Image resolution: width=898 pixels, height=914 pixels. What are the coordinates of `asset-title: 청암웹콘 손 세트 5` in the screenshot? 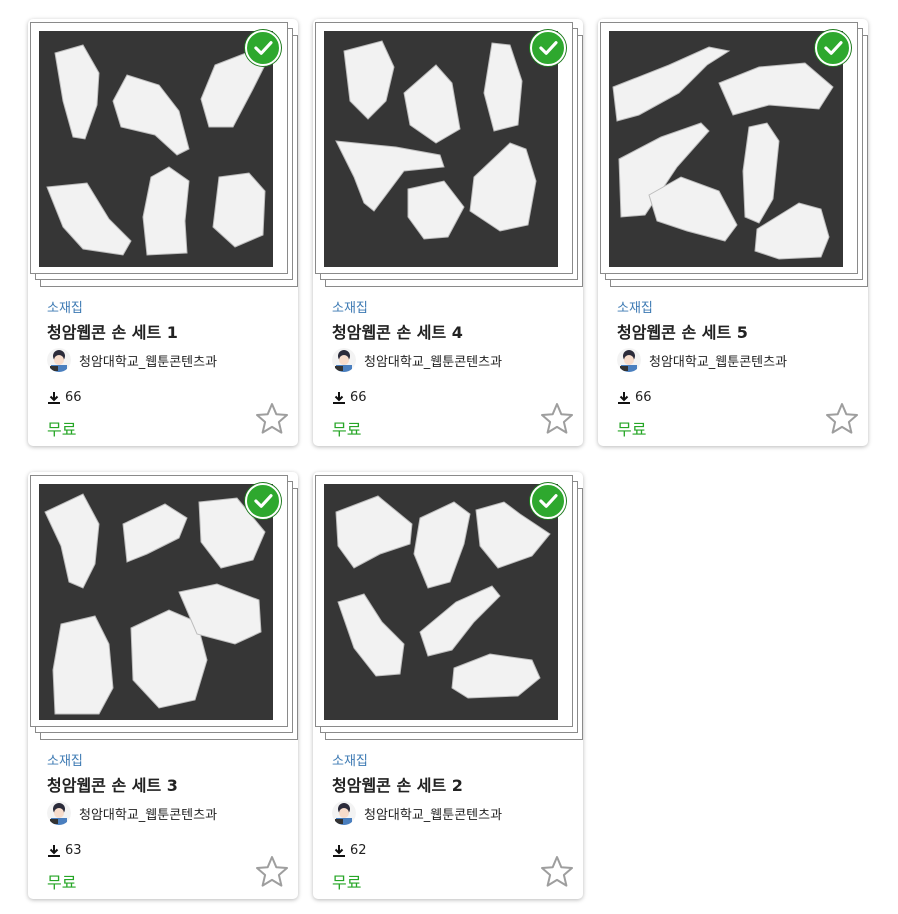 It's located at (682, 331).